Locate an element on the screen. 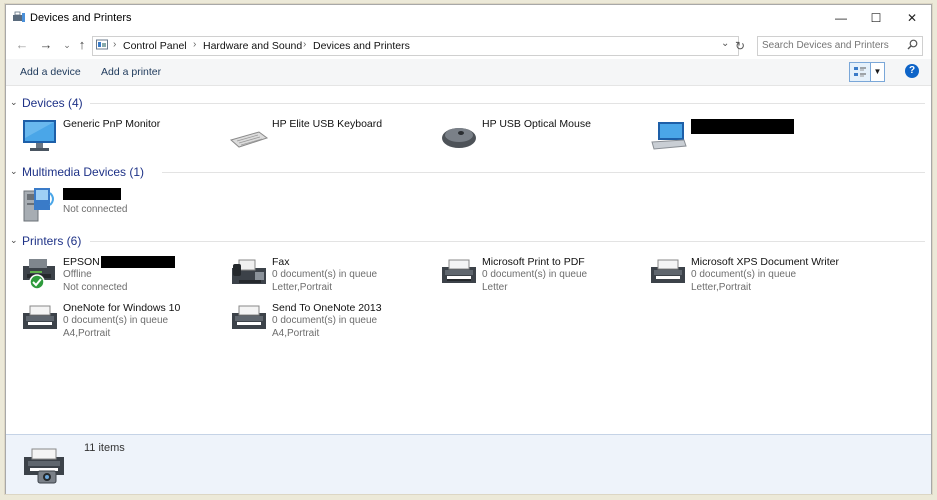 Image resolution: width=937 pixels, height=500 pixels. item-name: Generic PnP Monitor is located at coordinates (112, 124).